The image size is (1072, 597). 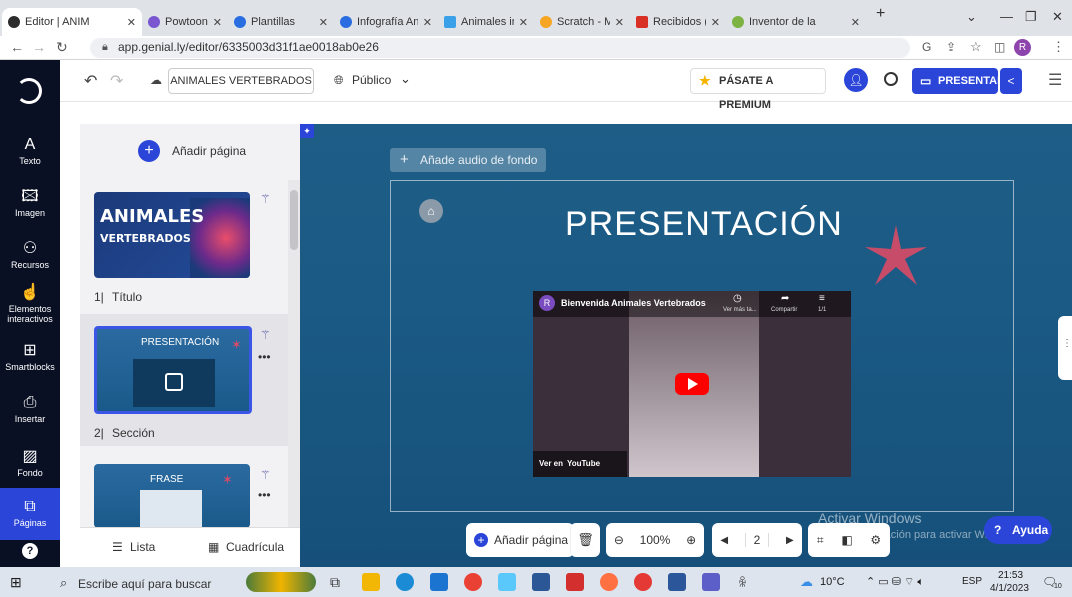 What do you see at coordinates (371, 80) in the screenshot?
I see `visibility-label: Público` at bounding box center [371, 80].